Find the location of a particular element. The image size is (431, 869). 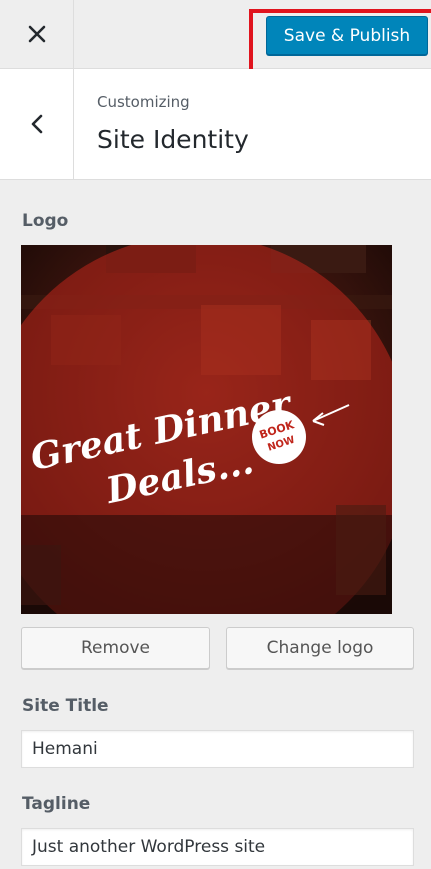

back-button is located at coordinates (37, 124).